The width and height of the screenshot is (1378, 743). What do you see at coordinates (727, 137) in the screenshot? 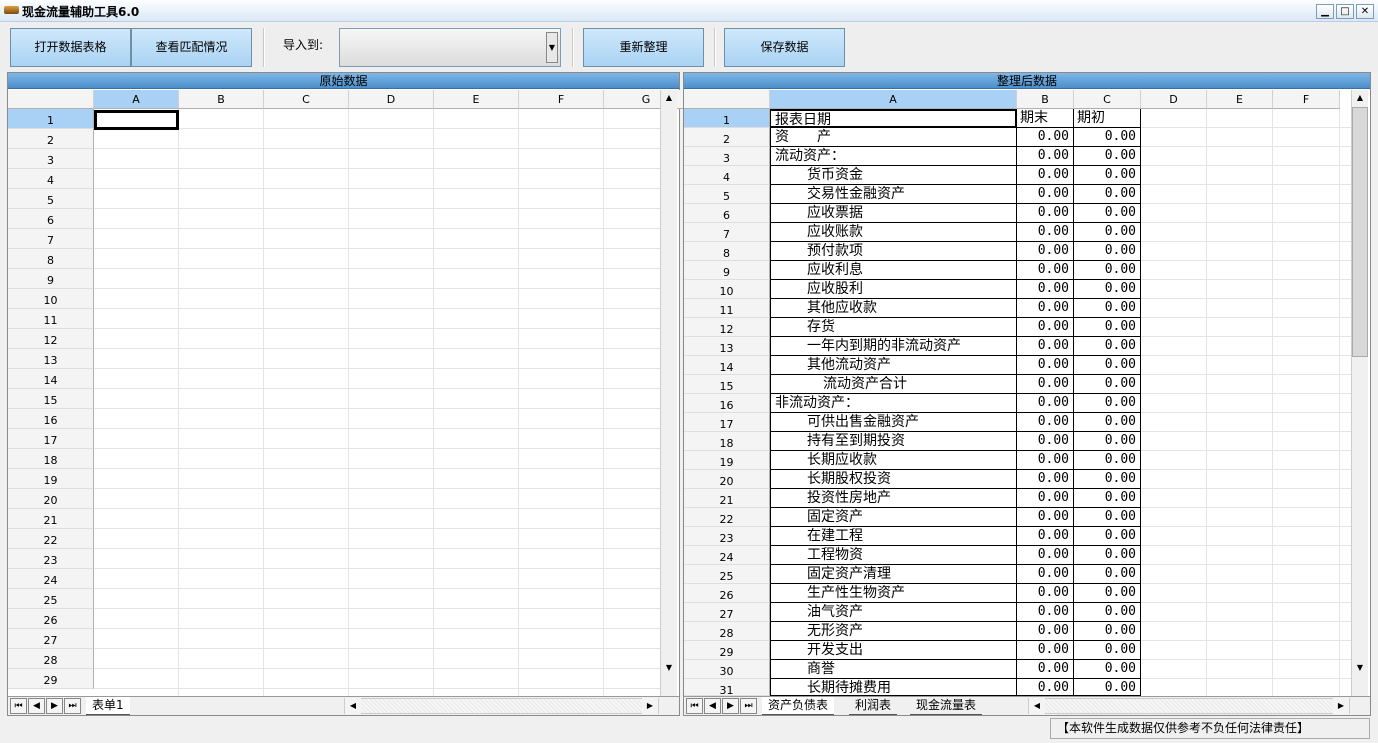
I see `row-header: 2` at bounding box center [727, 137].